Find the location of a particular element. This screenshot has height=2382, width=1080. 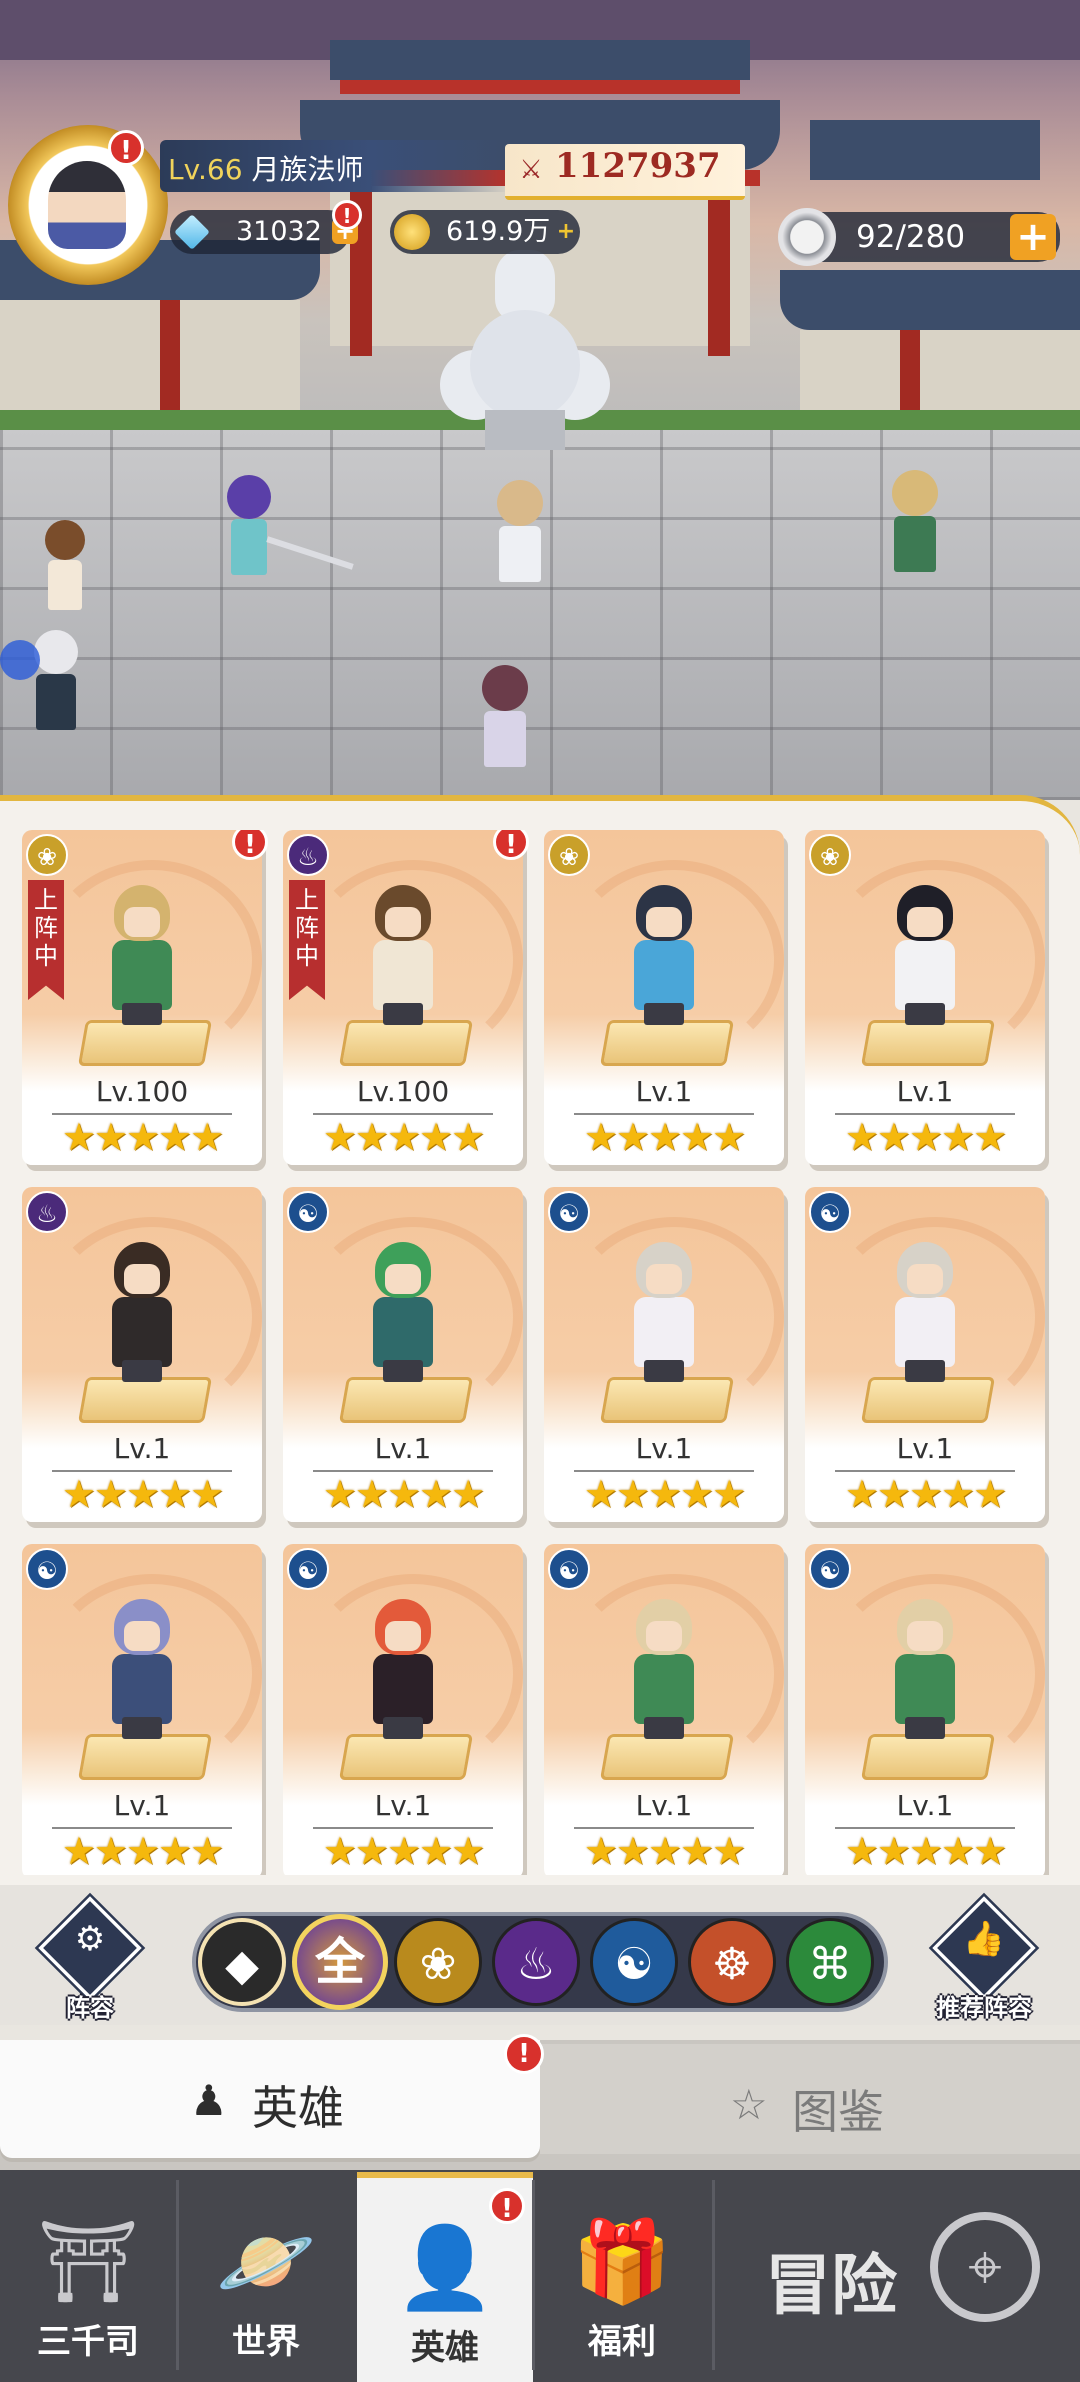

filter-rarity-button: ◆ is located at coordinates (242, 1962).